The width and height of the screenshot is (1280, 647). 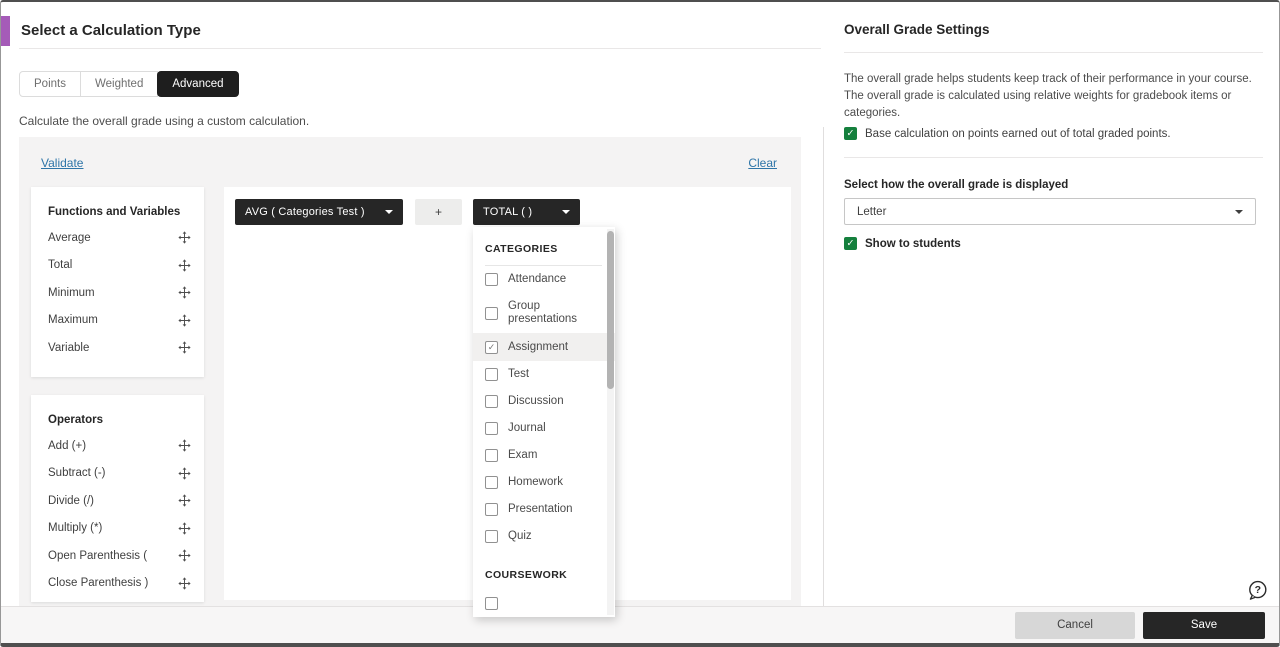 I want to click on category-option-label: Test, so click(x=519, y=374).